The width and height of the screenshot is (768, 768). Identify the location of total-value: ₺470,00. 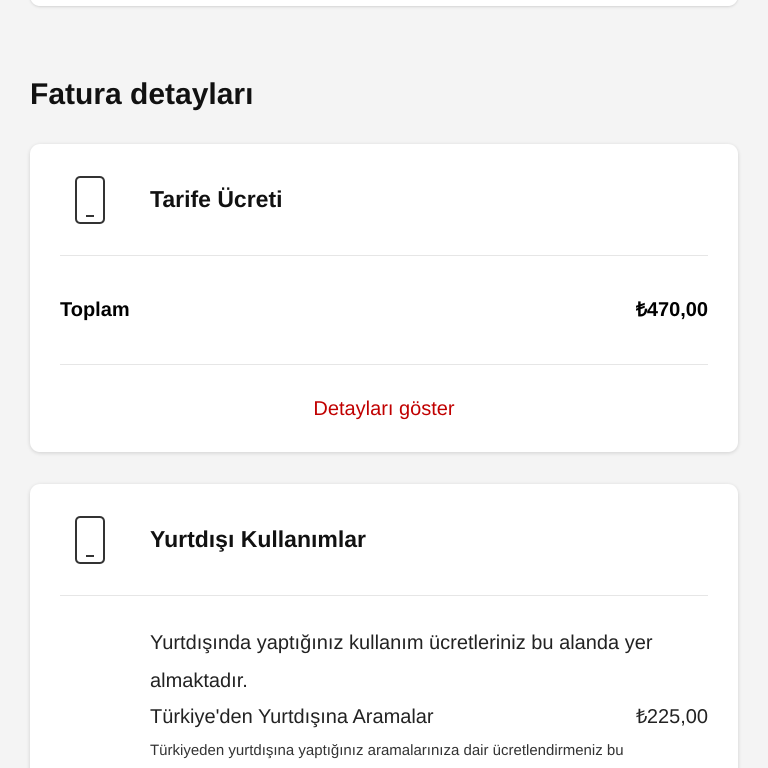
(672, 310).